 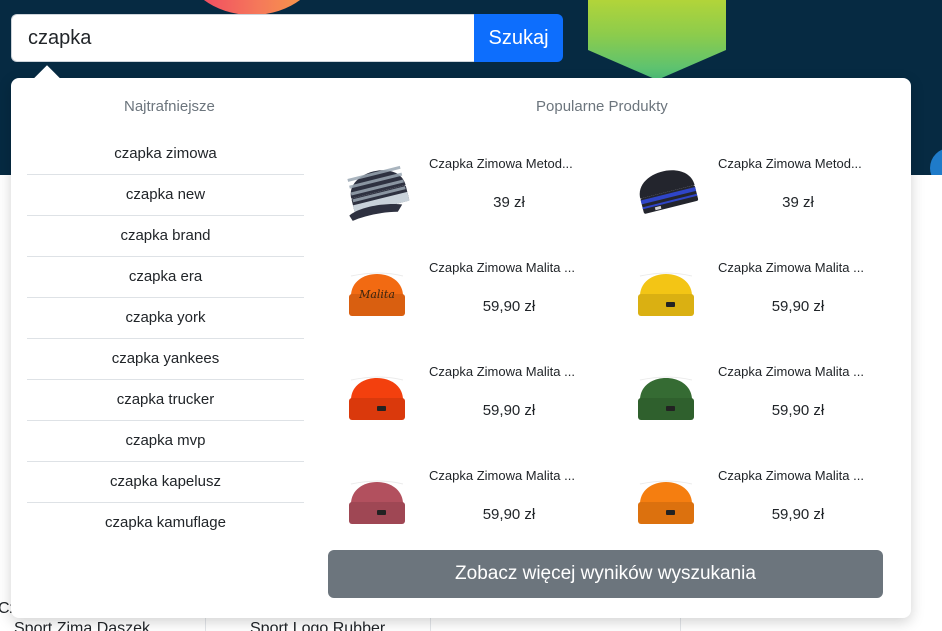 I want to click on search-bar: Szukaj, so click(x=287, y=38).